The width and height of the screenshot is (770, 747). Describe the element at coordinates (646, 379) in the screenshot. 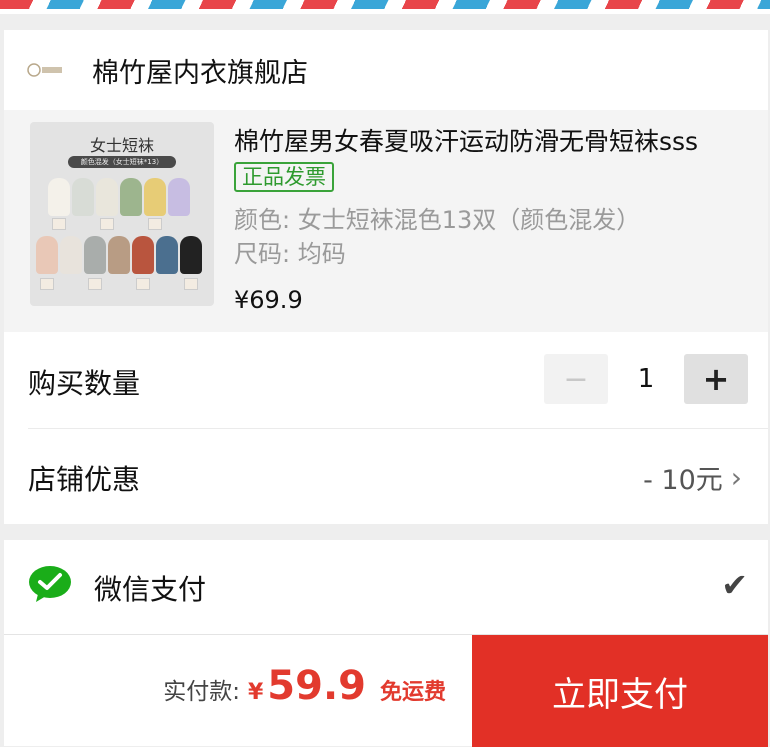

I see `quantity-value: 1` at that location.